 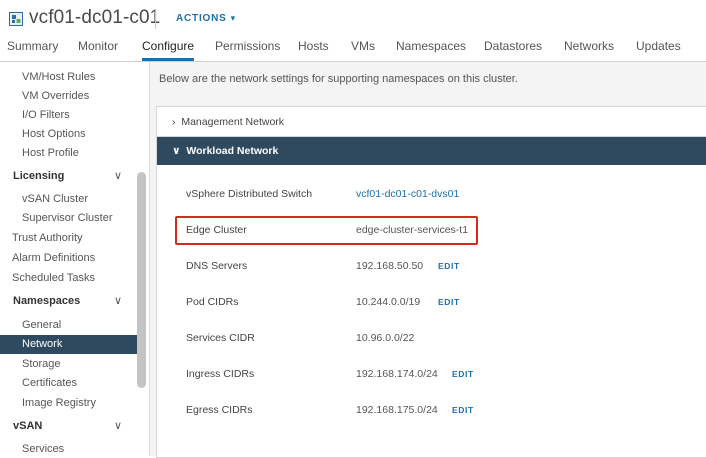 I want to click on tab-networks: Networks, so click(x=589, y=49).